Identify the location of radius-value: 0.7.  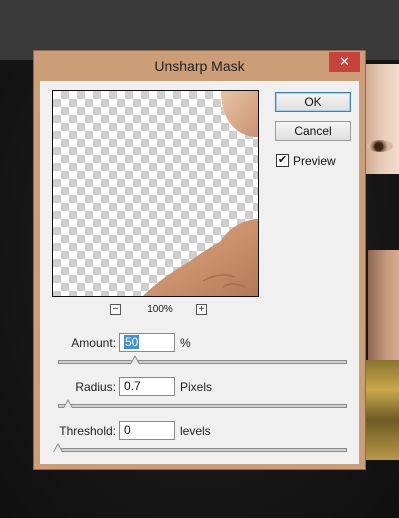
(132, 386).